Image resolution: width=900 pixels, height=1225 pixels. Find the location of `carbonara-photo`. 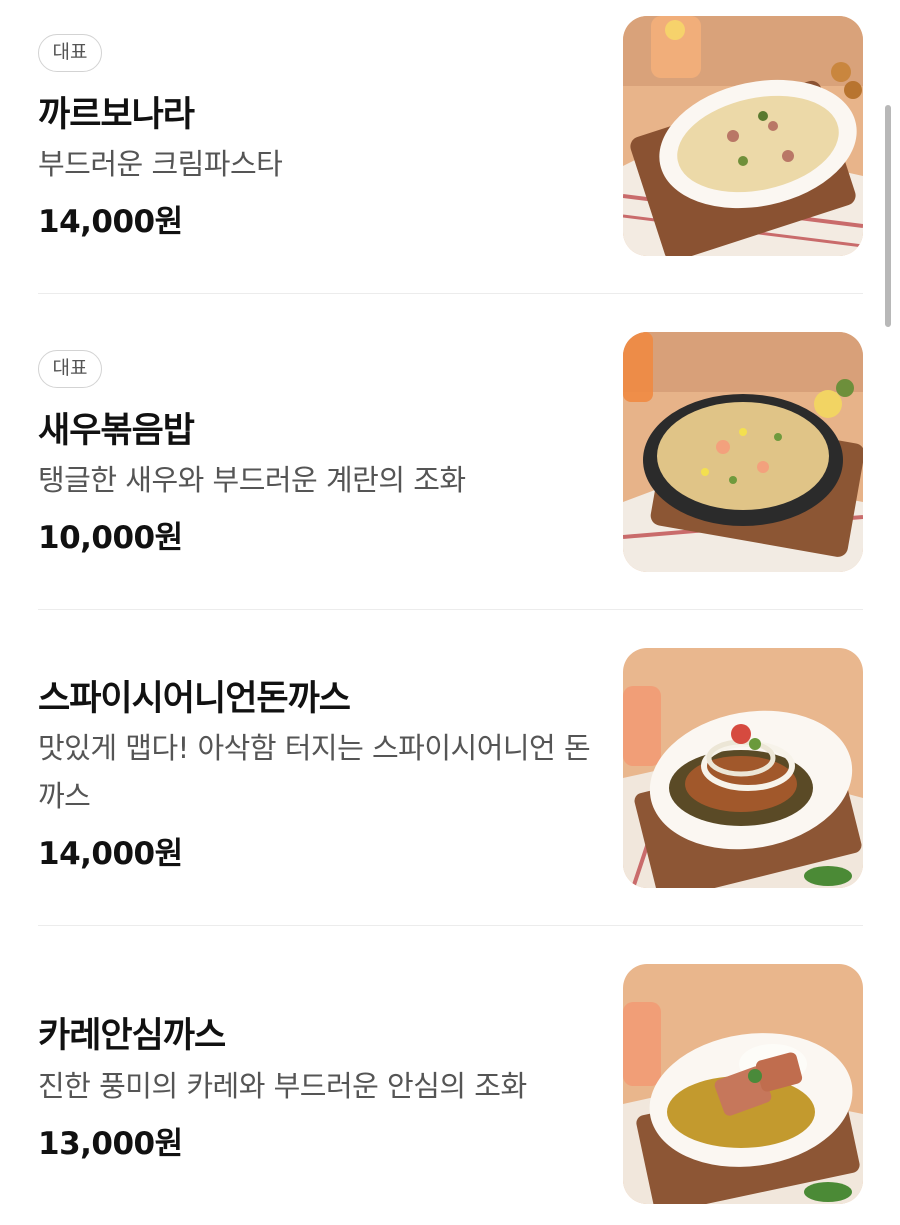

carbonara-photo is located at coordinates (743, 136).